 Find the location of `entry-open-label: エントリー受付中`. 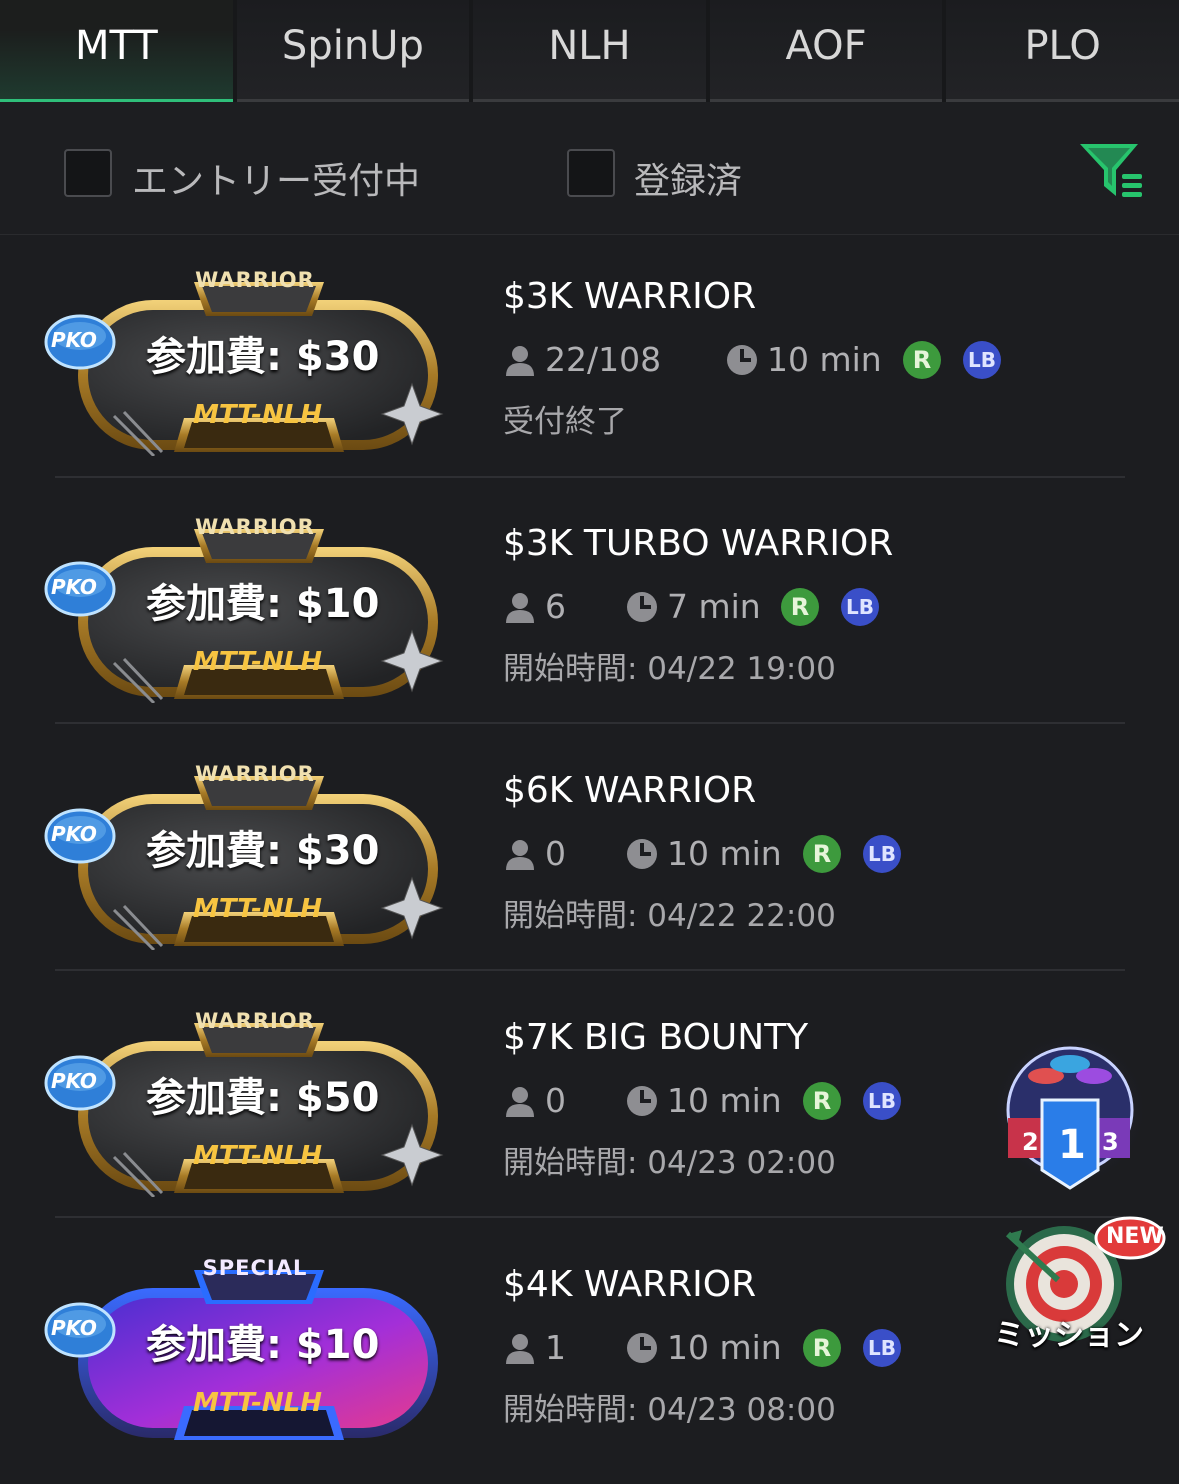

entry-open-label: エントリー受付中 is located at coordinates (276, 181).